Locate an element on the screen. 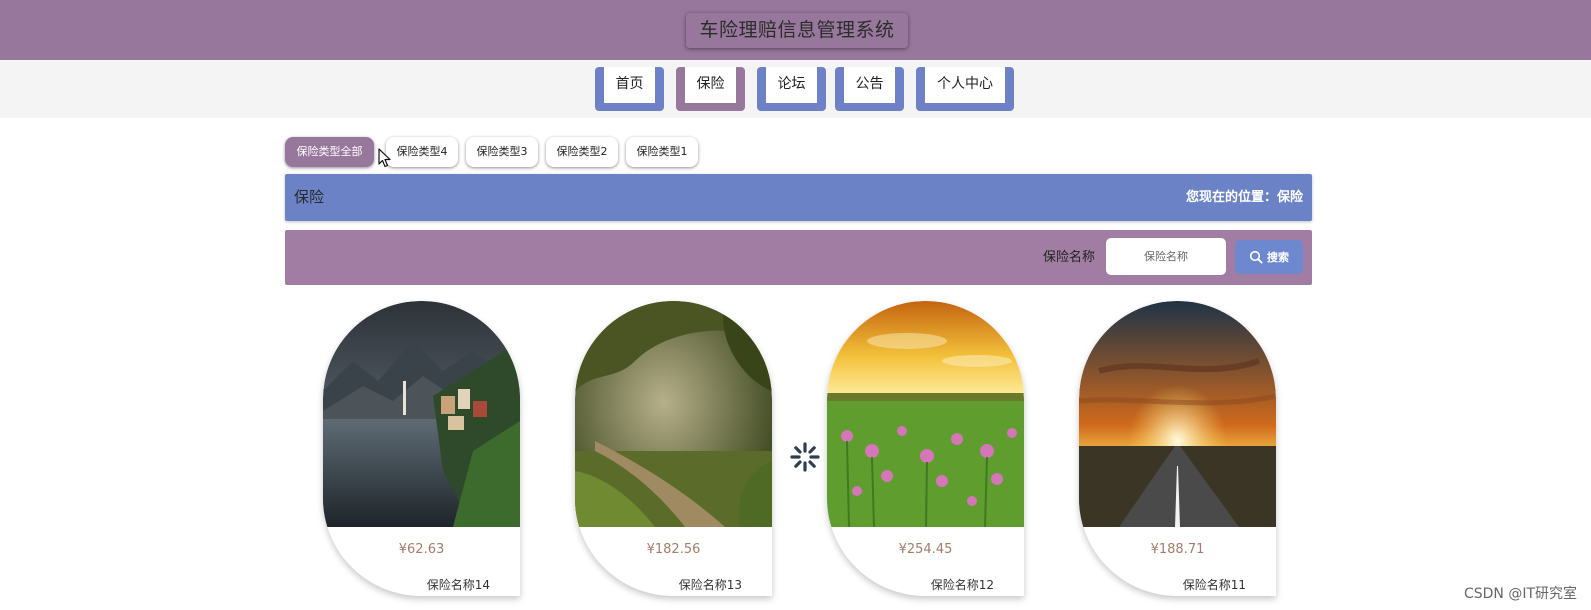  sunset-road-photo is located at coordinates (1177, 414).